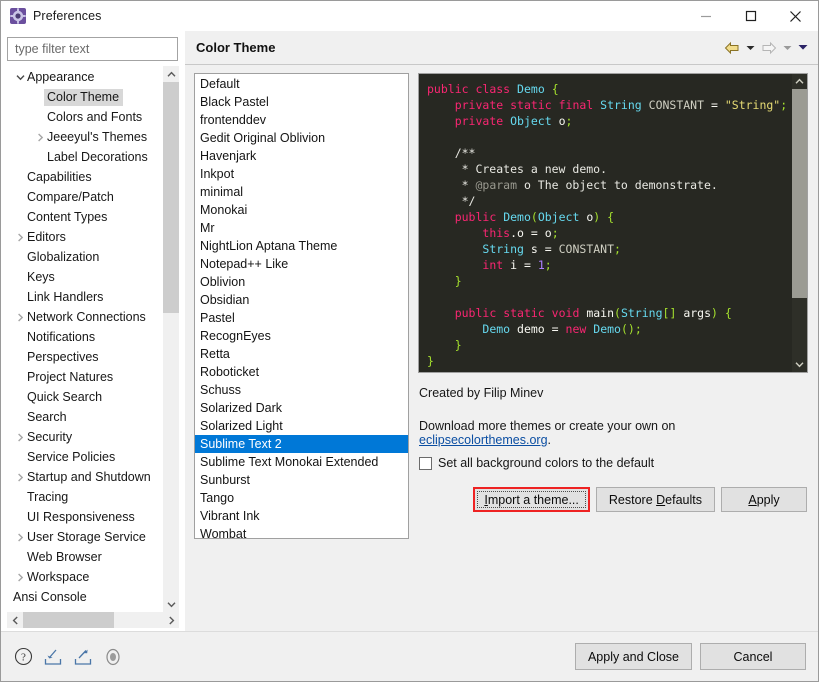  Describe the element at coordinates (301, 390) in the screenshot. I see `theme-list-item: Schuss` at that location.